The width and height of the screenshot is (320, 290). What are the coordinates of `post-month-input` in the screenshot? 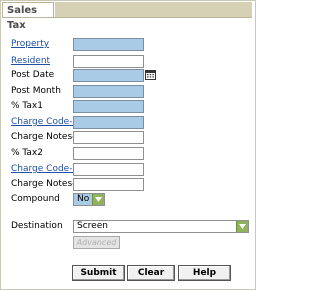 It's located at (108, 91).